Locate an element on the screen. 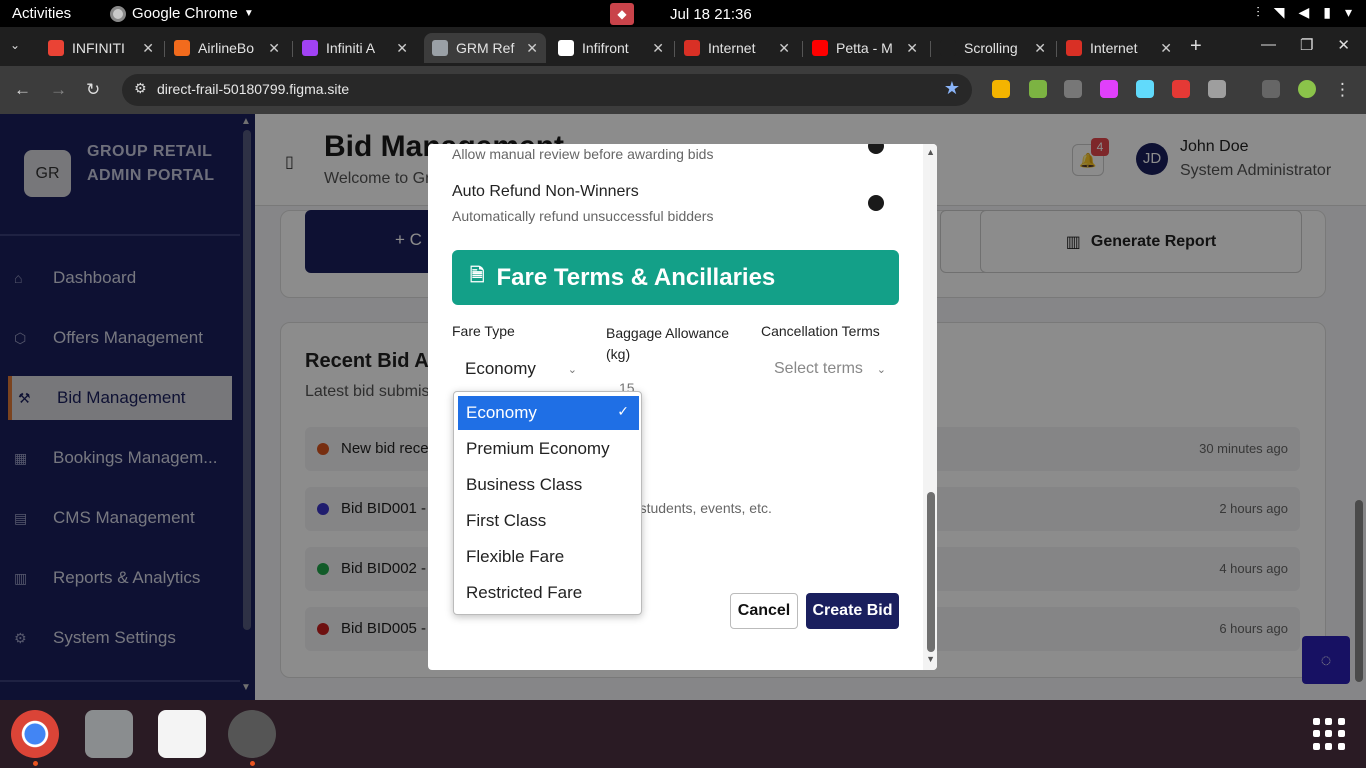  option-label: Restricted Fare is located at coordinates (524, 592).